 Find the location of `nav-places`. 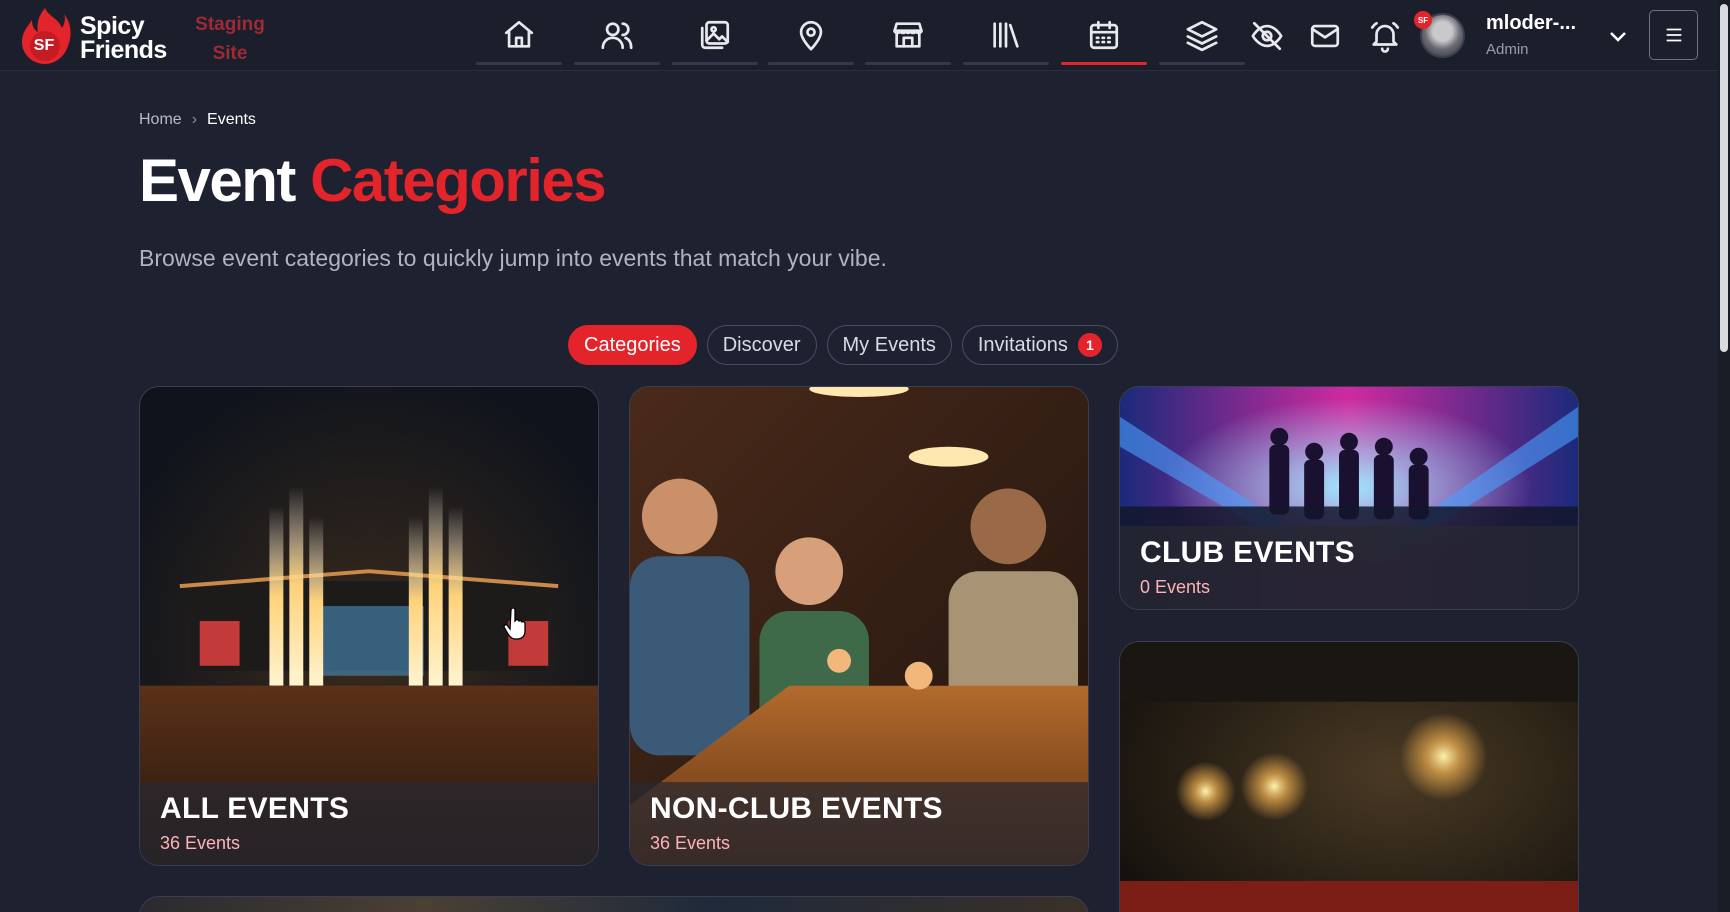

nav-places is located at coordinates (811, 37).